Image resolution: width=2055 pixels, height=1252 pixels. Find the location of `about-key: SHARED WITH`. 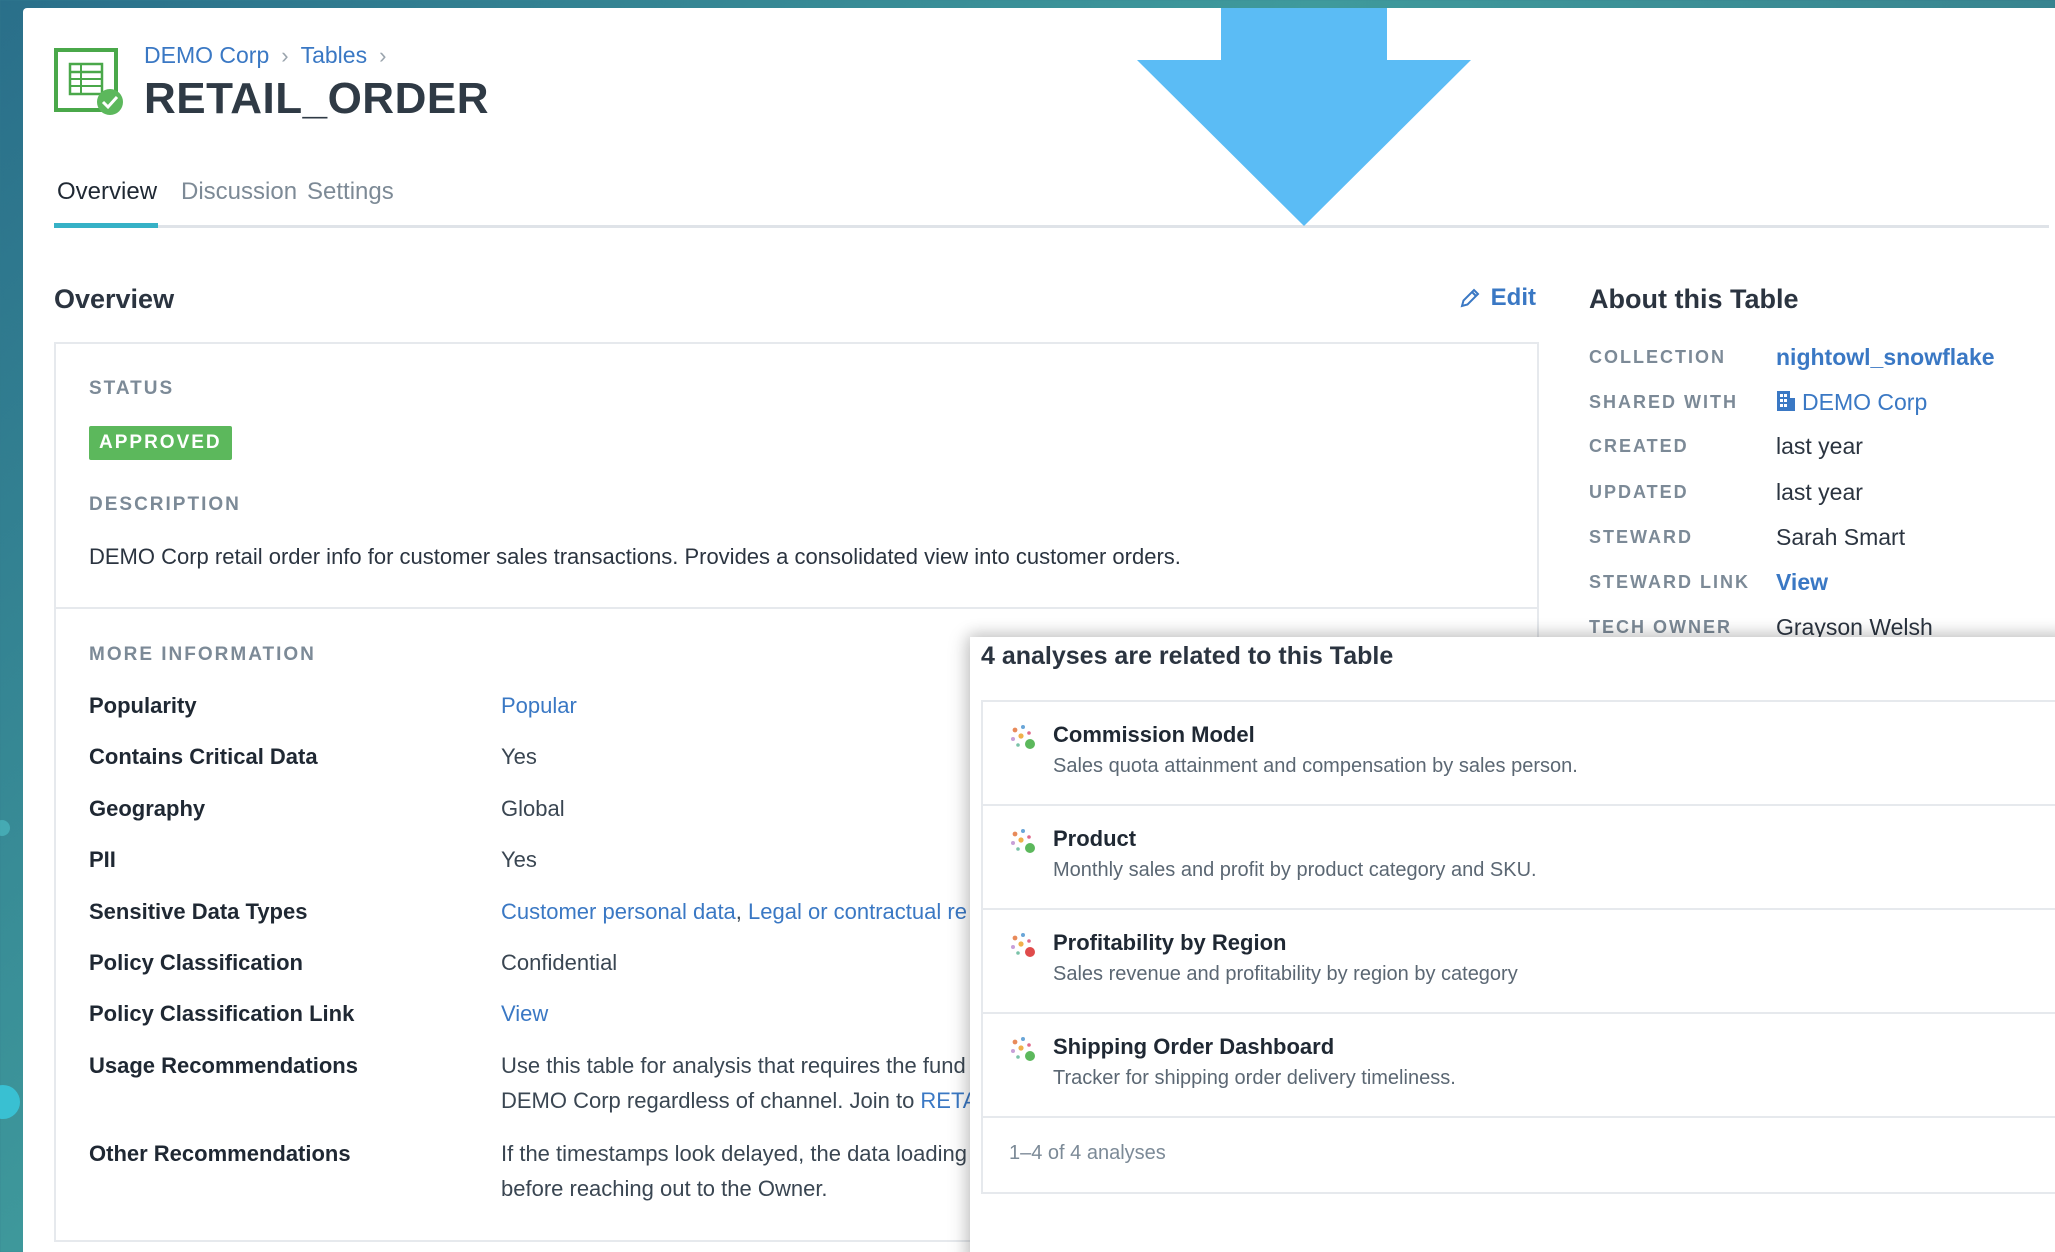

about-key: SHARED WITH is located at coordinates (1663, 402).